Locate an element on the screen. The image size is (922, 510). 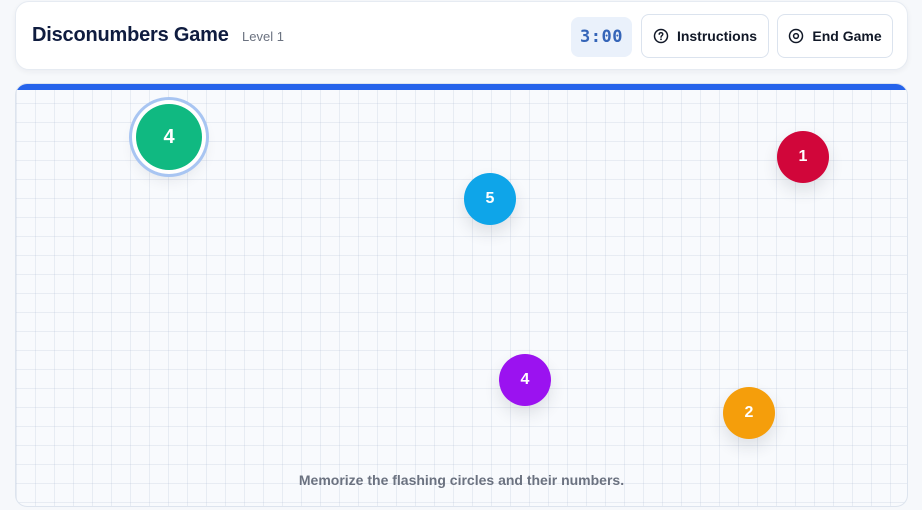
instructions-button: Instructions is located at coordinates (705, 36).